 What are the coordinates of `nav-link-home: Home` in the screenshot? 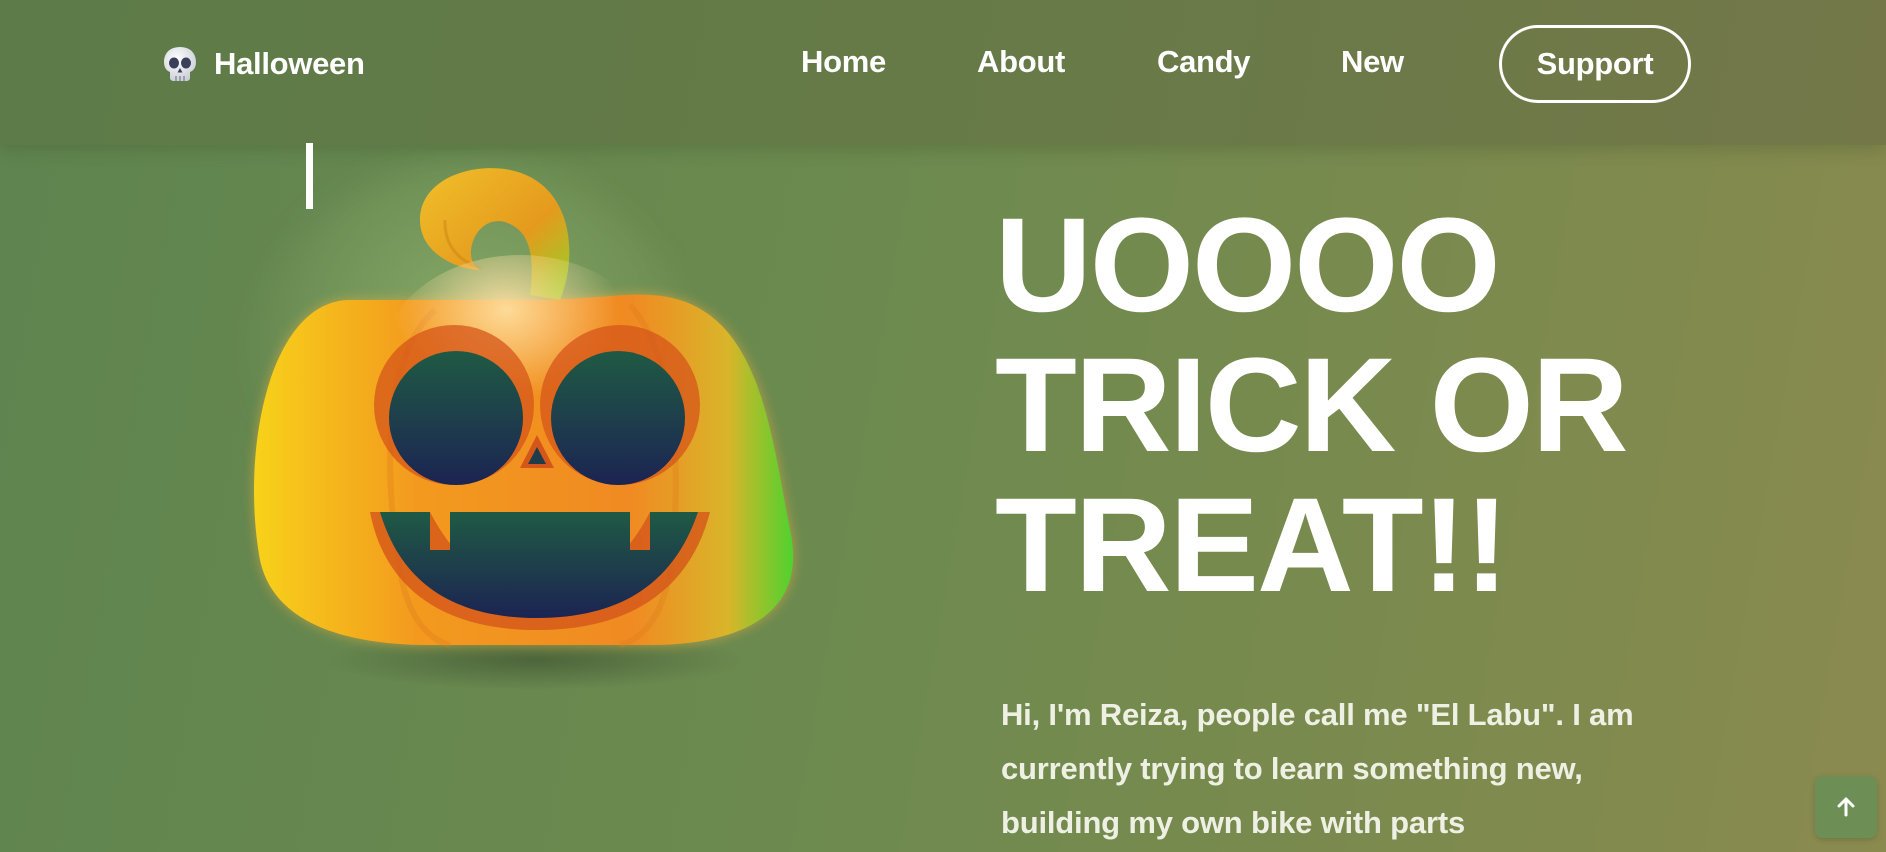 It's located at (843, 62).